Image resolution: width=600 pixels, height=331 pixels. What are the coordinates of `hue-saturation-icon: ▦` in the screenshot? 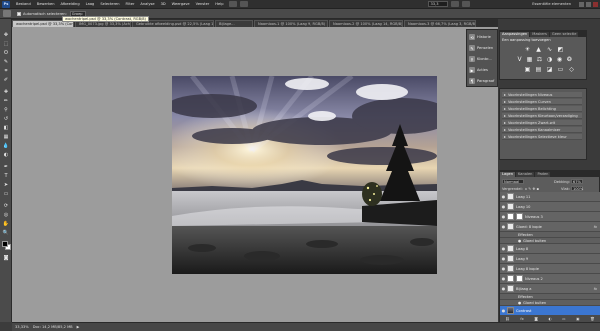 It's located at (529, 59).